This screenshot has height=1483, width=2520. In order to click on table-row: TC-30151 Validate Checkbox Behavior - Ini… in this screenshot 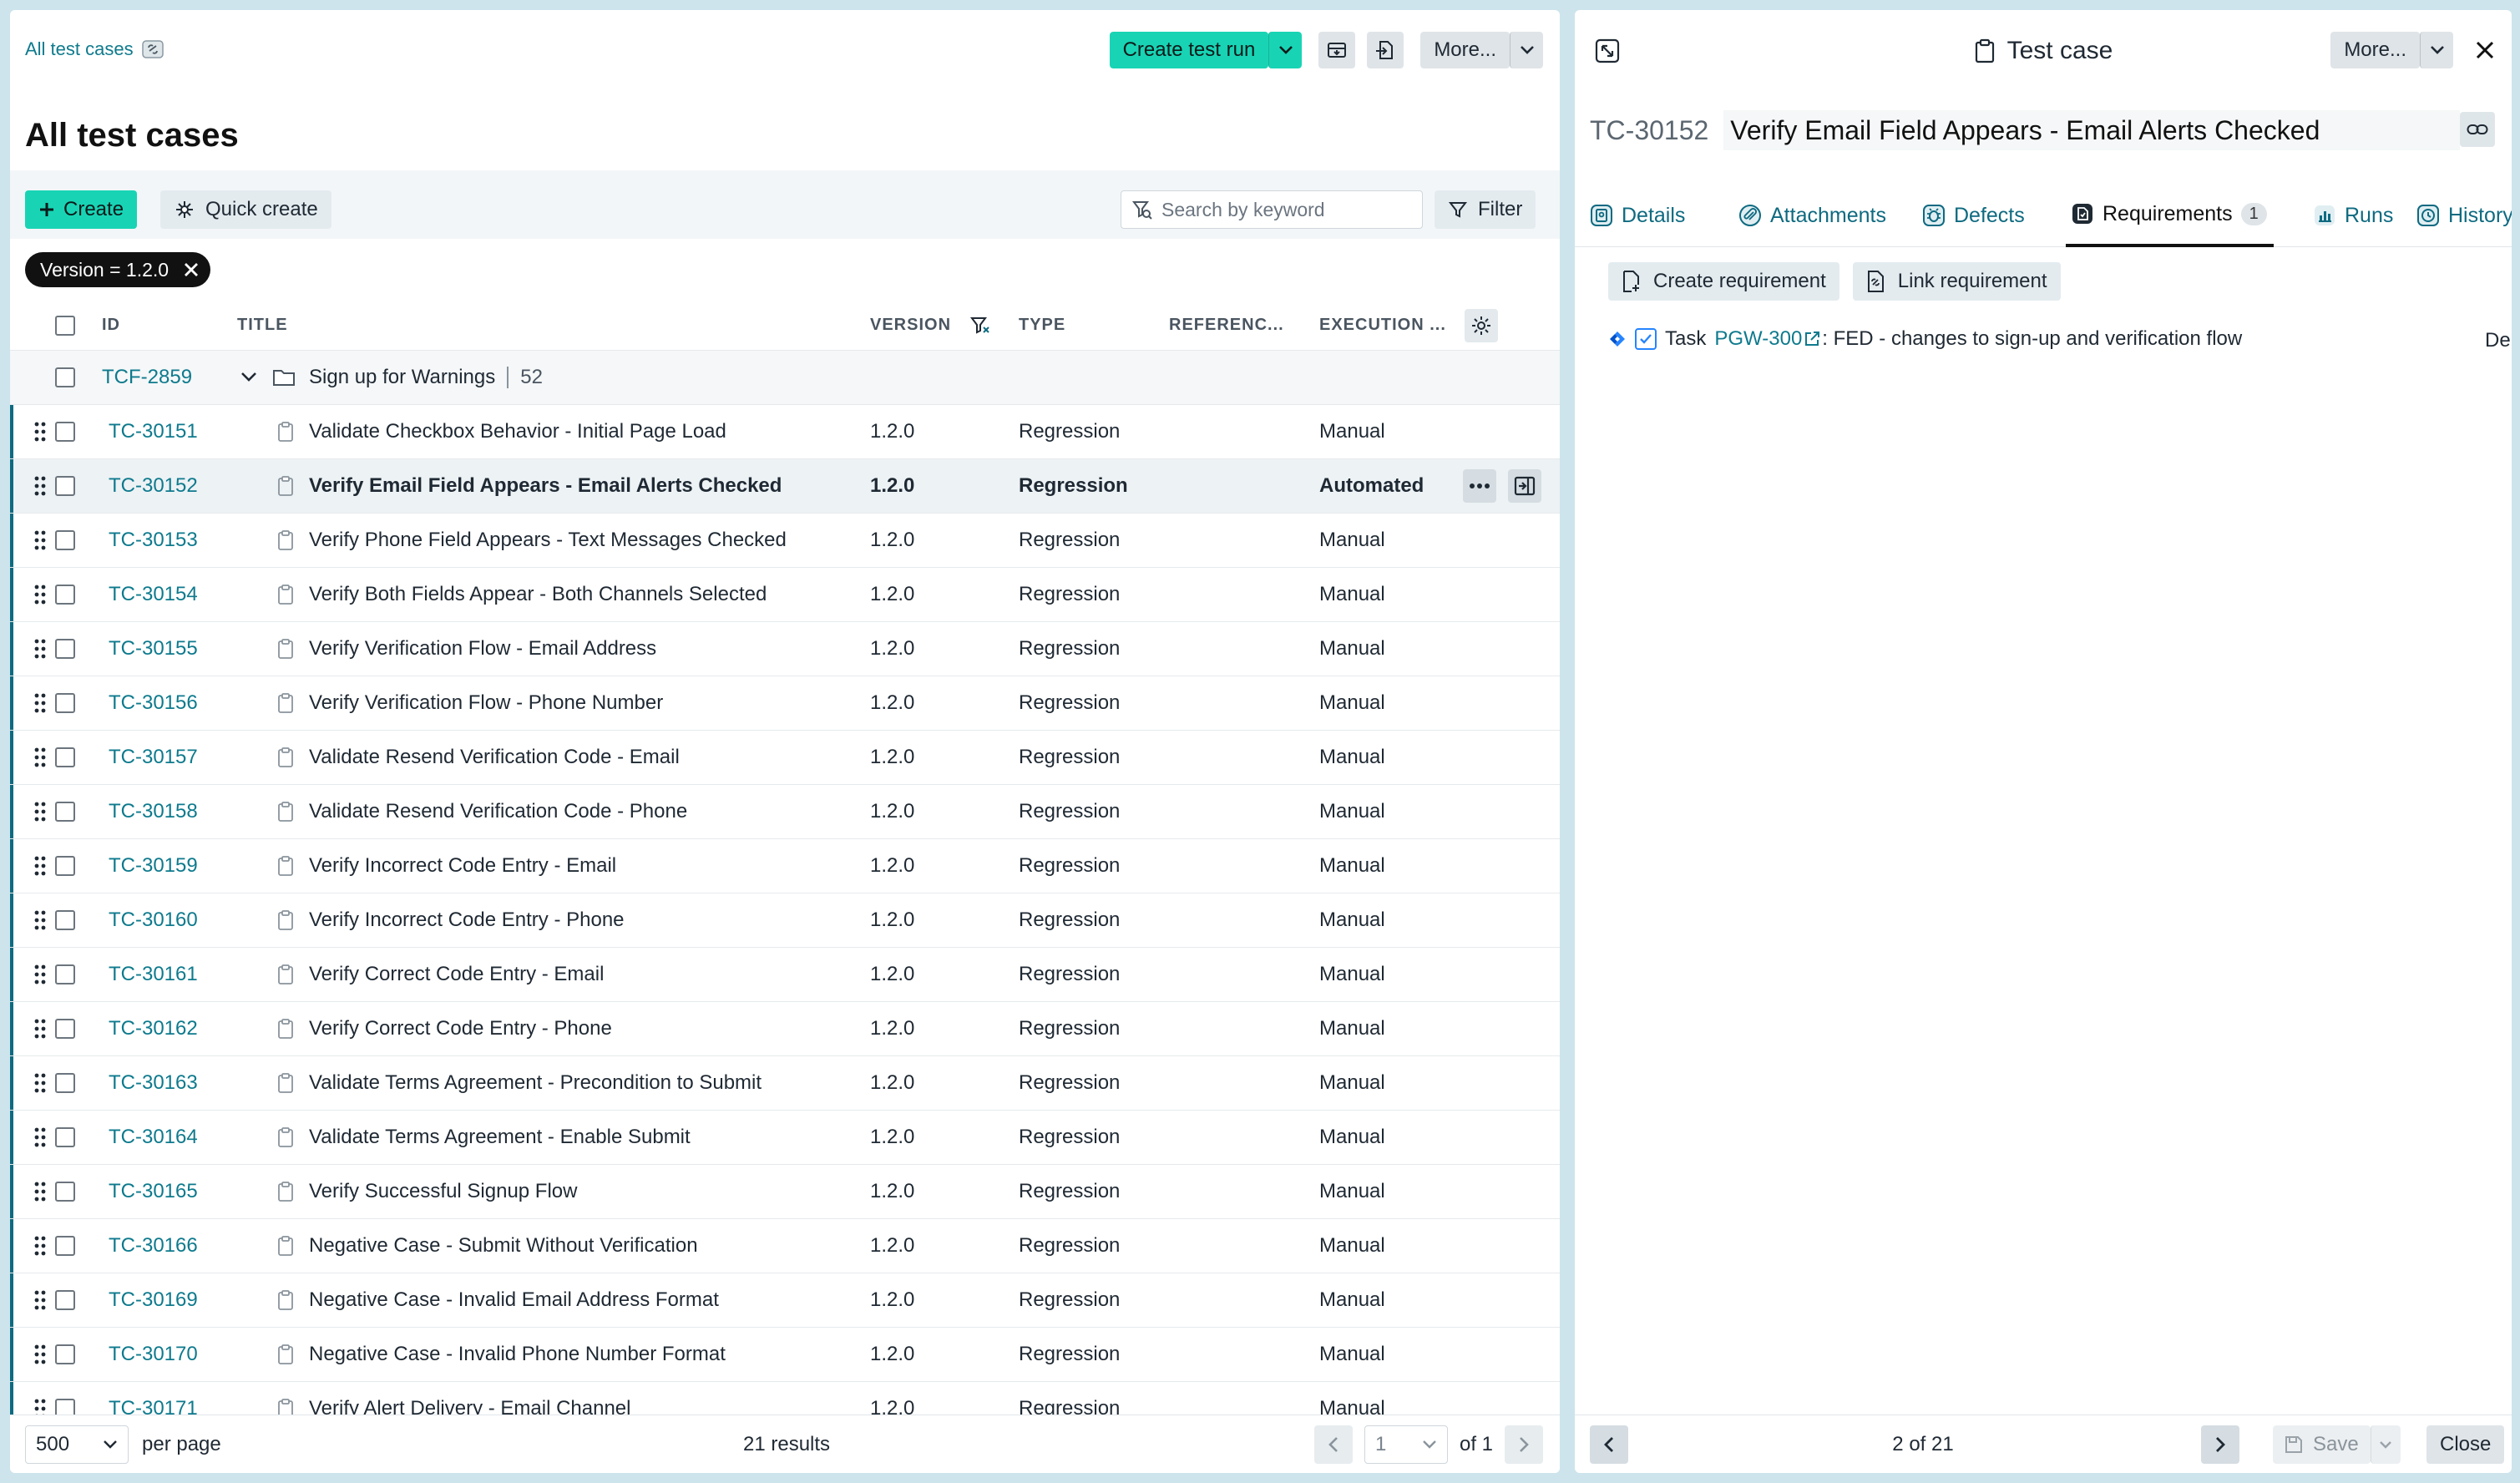, I will do `click(785, 432)`.